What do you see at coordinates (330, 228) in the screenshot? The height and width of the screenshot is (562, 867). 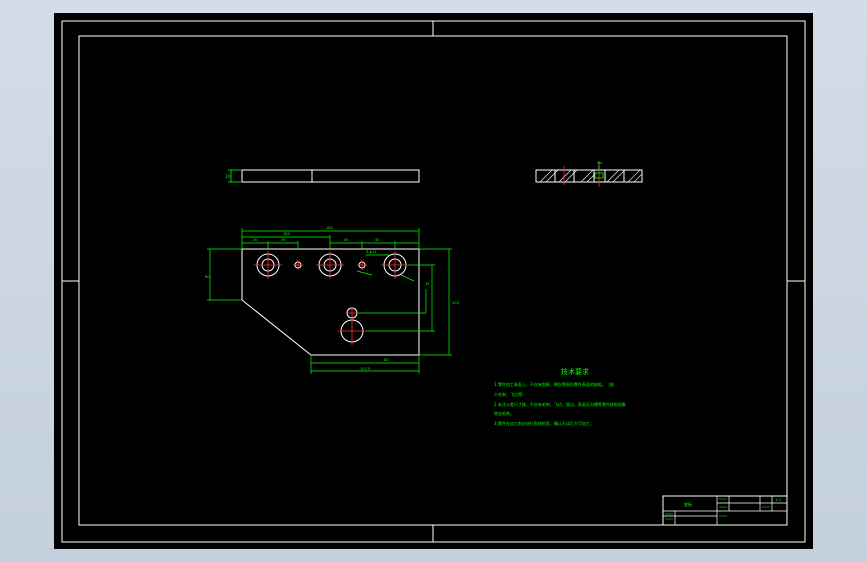 I see `dim-overall-width: 160` at bounding box center [330, 228].